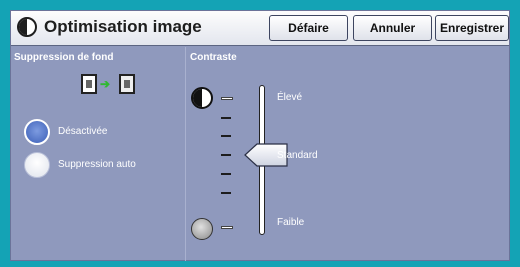  What do you see at coordinates (227, 98) in the screenshot?
I see `slider-tick-high` at bounding box center [227, 98].